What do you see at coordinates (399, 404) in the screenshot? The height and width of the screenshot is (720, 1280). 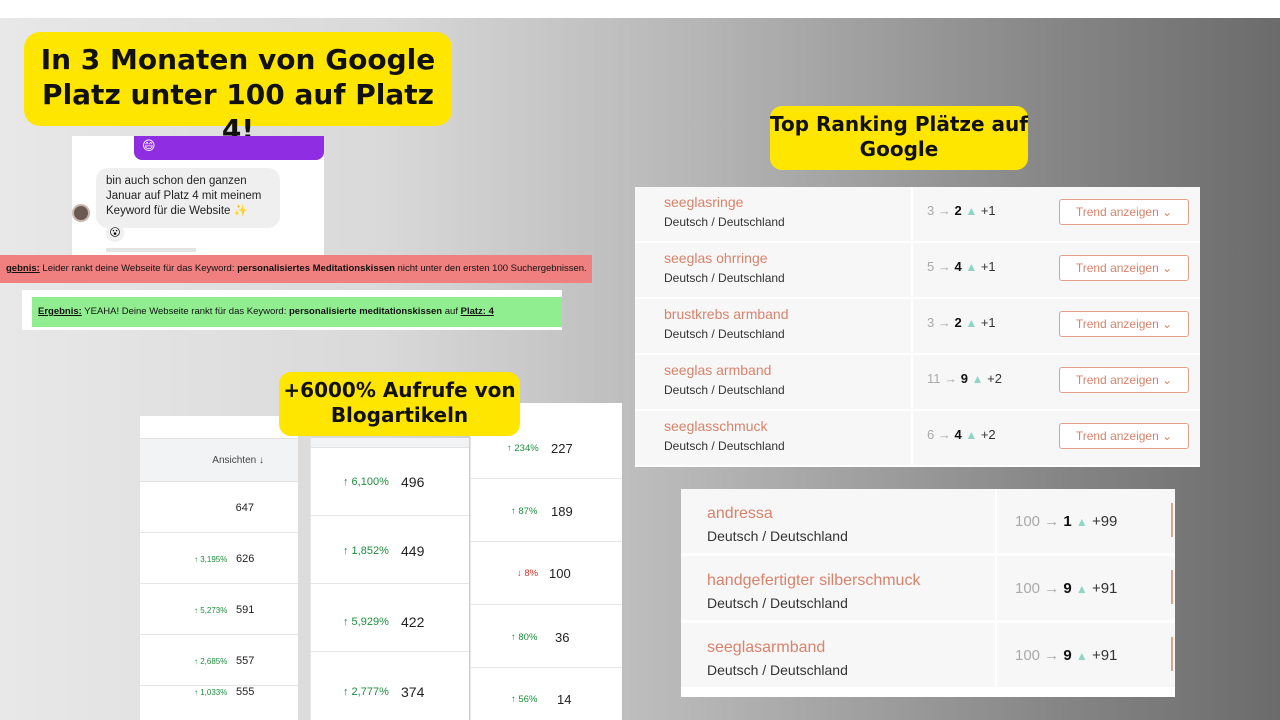 I see `blog-callout: +6000% Aufrufe von Blogartikeln` at bounding box center [399, 404].